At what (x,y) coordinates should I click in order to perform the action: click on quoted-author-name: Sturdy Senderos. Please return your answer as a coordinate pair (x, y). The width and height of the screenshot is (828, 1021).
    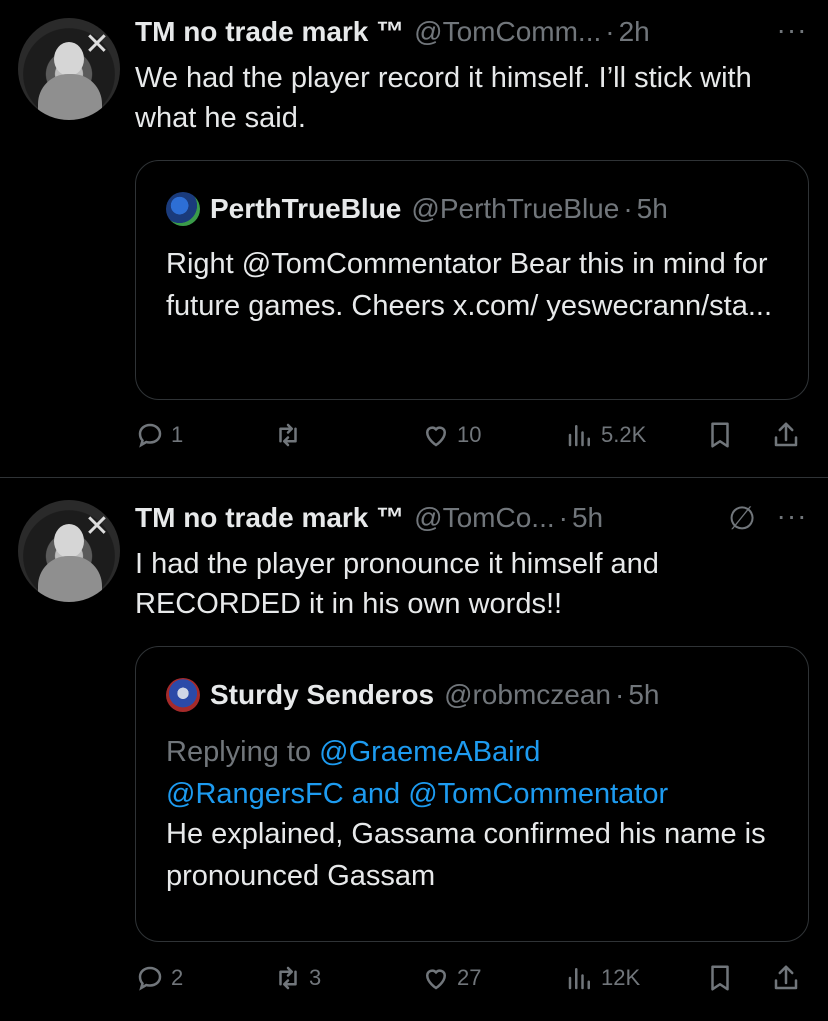
    Looking at the image, I should click on (322, 694).